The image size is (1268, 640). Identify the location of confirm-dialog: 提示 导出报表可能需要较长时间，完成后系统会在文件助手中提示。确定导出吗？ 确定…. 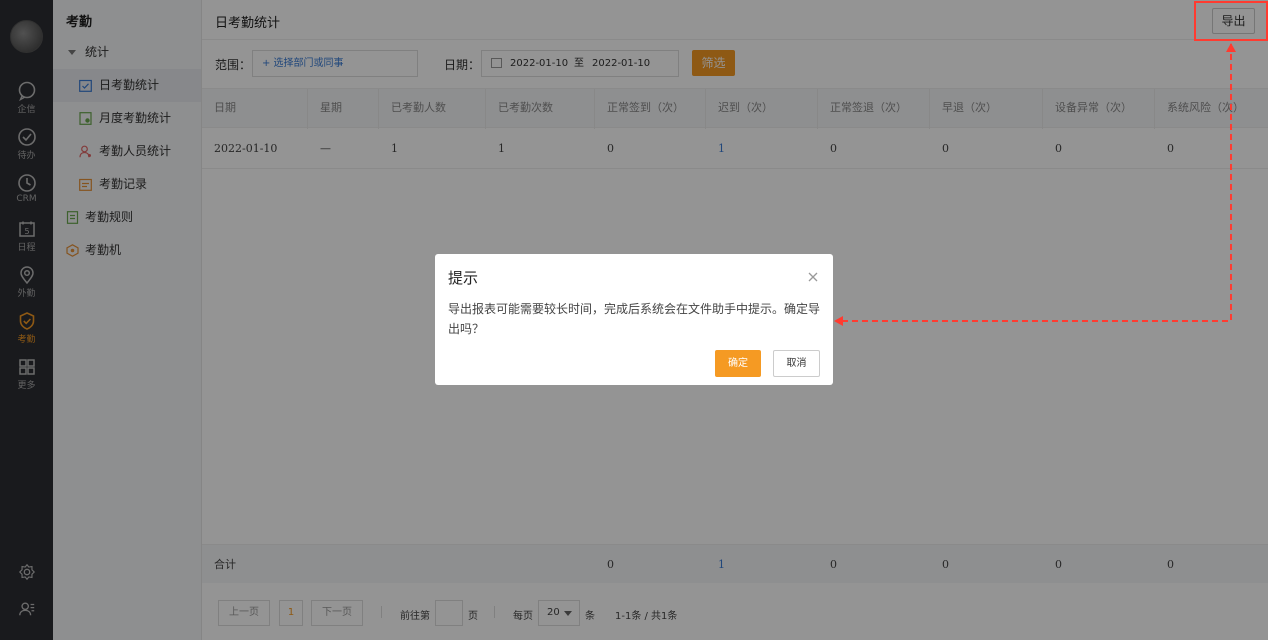
(634, 319).